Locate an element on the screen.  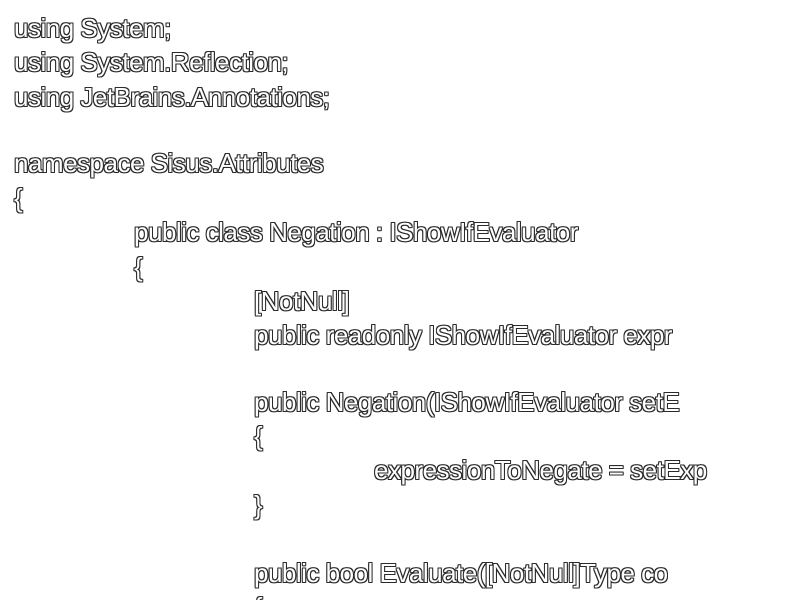
code-line-evaluate-method: public bool Evaluate([NotNull]Type co is located at coordinates (461, 573).